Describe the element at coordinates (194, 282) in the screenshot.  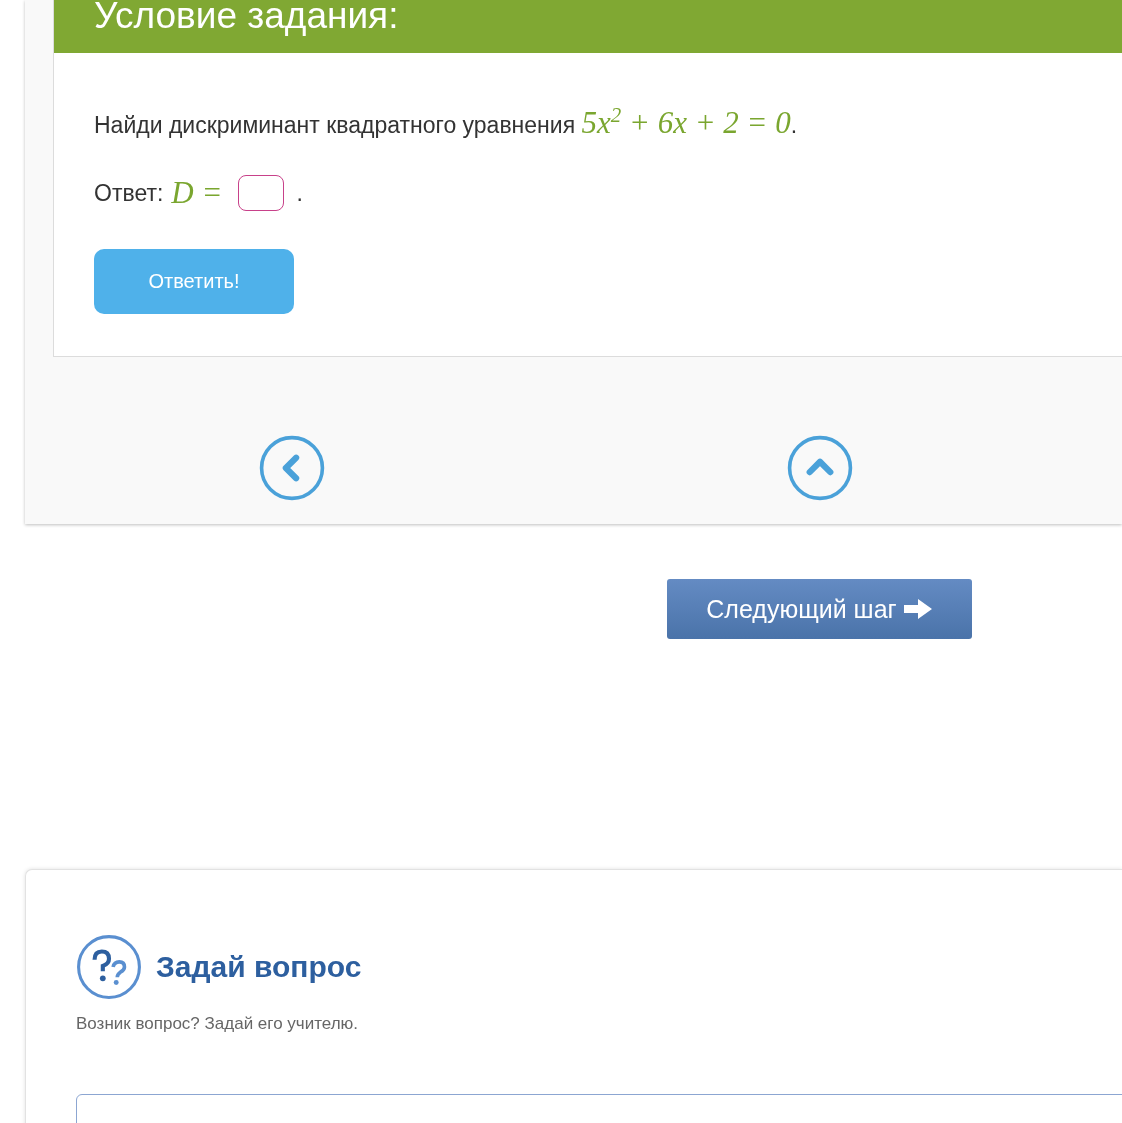
I see `submit-button: Ответить!` at that location.